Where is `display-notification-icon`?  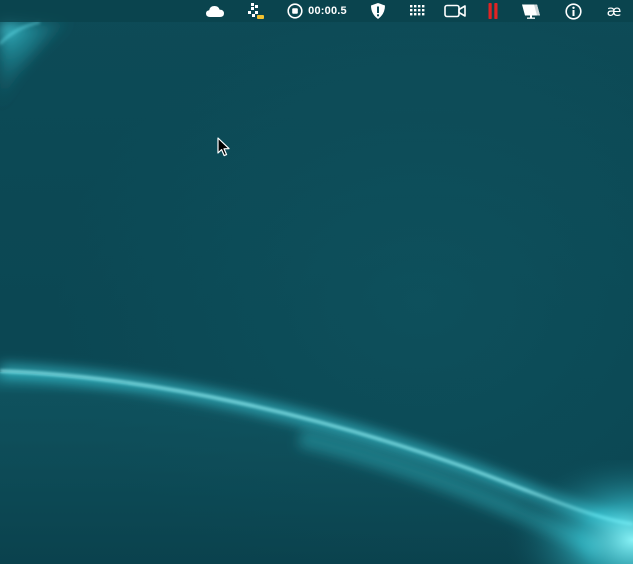 display-notification-icon is located at coordinates (531, 11).